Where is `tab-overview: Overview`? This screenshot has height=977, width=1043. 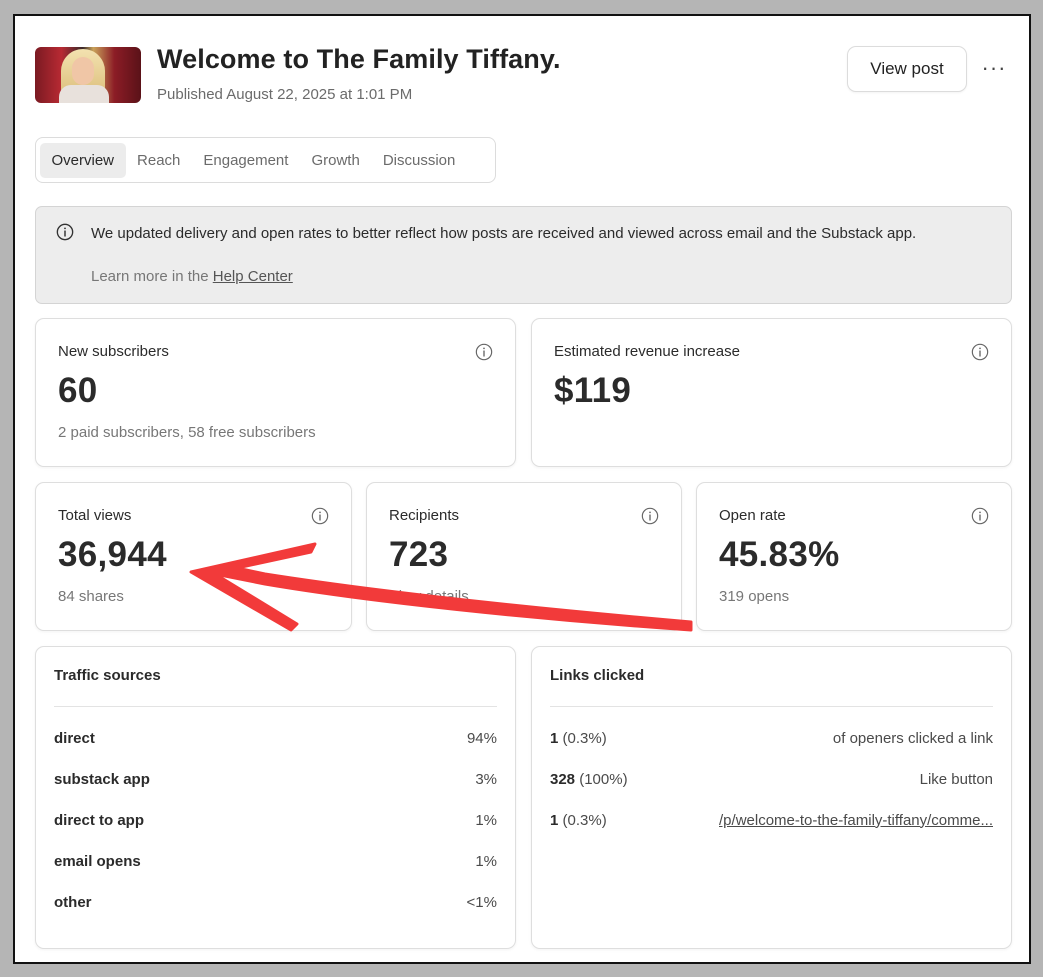
tab-overview: Overview is located at coordinates (83, 160).